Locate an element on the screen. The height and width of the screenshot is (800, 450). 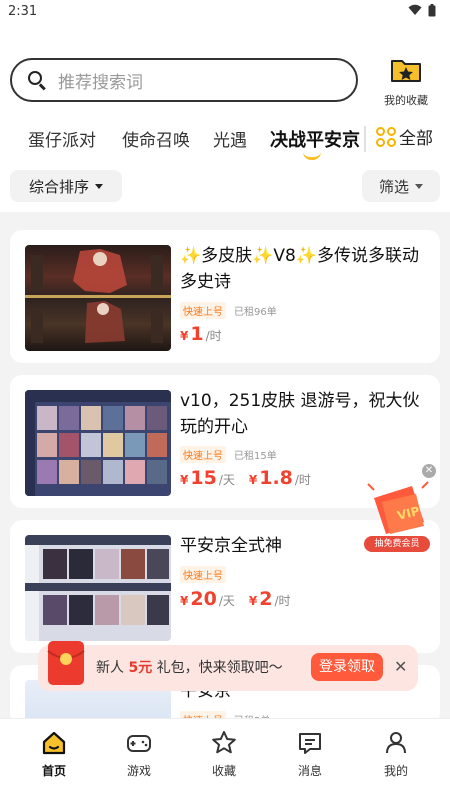
favorites-button: 我的收藏 is located at coordinates (406, 82).